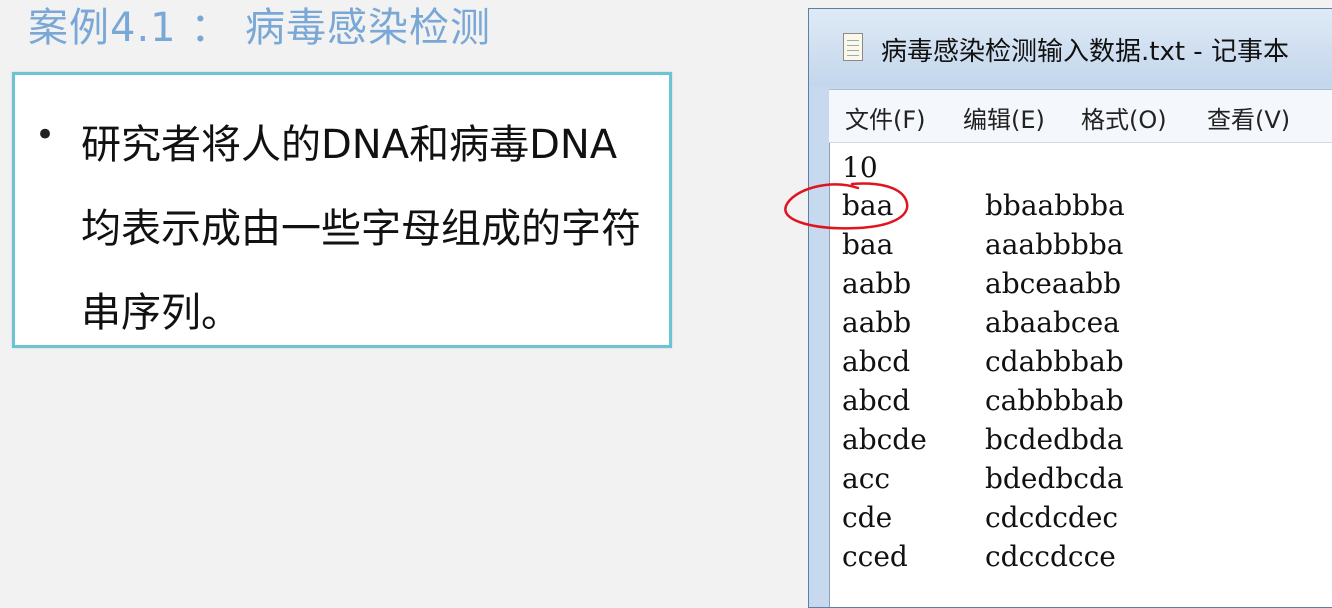 The image size is (1332, 608). I want to click on window-titlebar: 病毒感染检测输入数据.txt - 记事本, so click(1070, 48).